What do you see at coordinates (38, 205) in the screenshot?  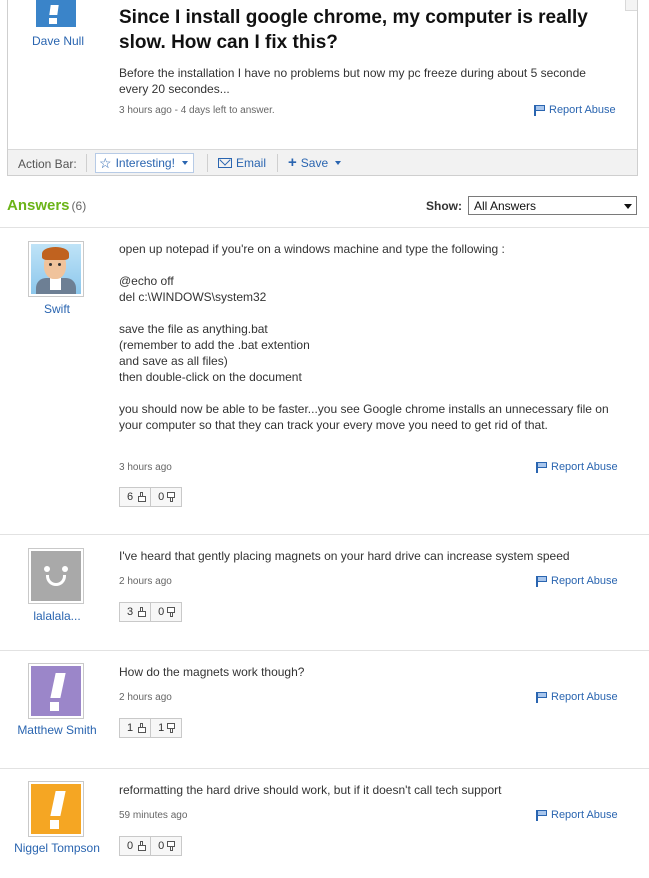 I see `answers-title: Answers` at bounding box center [38, 205].